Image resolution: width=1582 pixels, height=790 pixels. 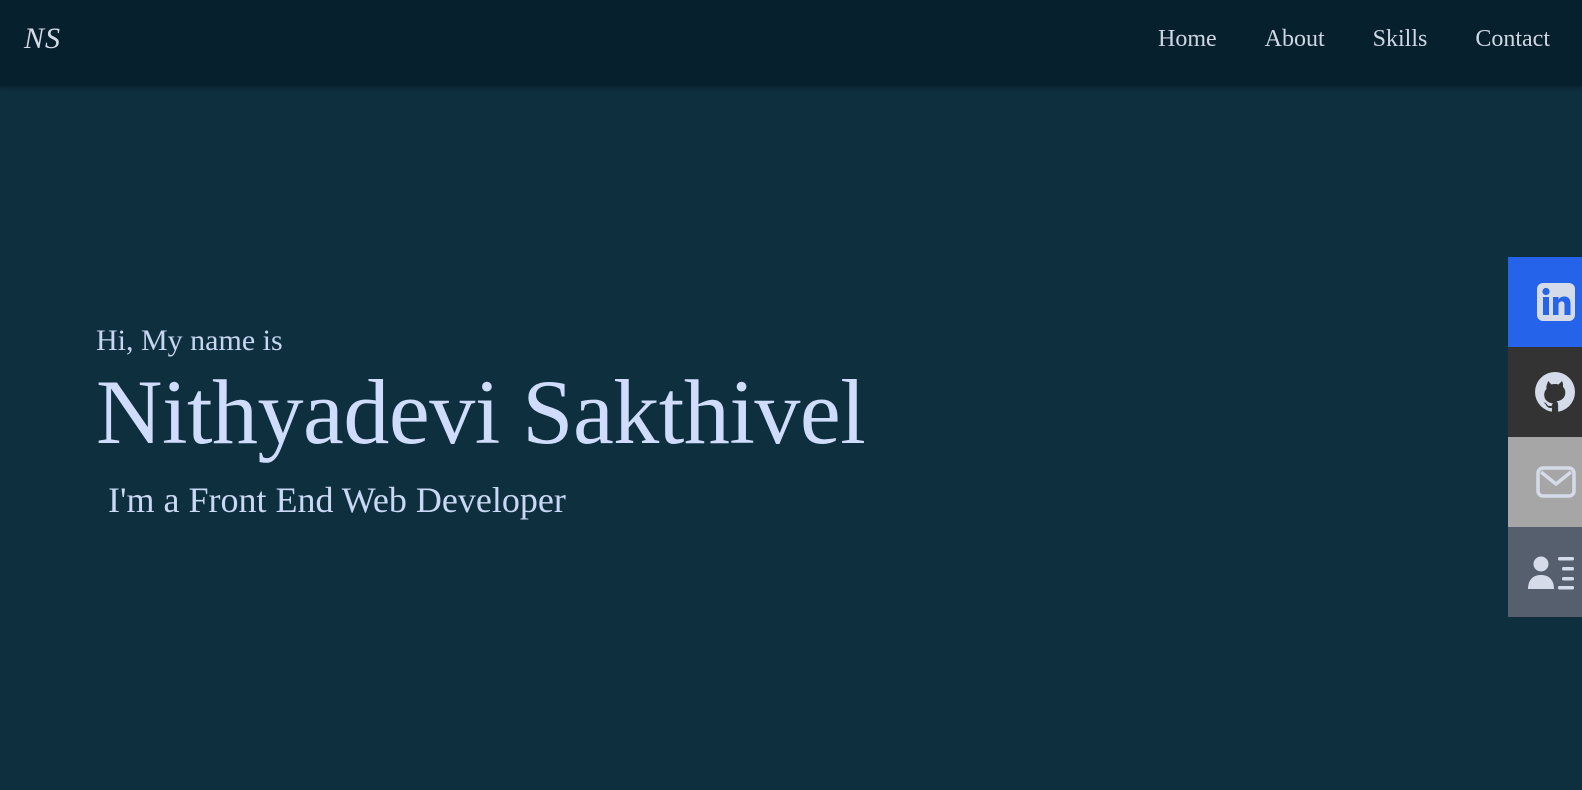 I want to click on nav-link-about: About, so click(x=1295, y=39).